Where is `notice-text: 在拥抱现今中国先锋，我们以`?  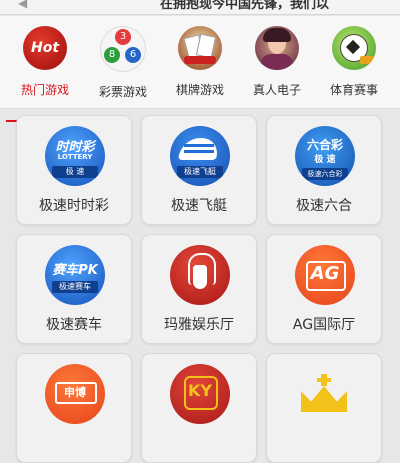
notice-text: 在拥抱现今中国先锋，我们以 is located at coordinates (245, 6).